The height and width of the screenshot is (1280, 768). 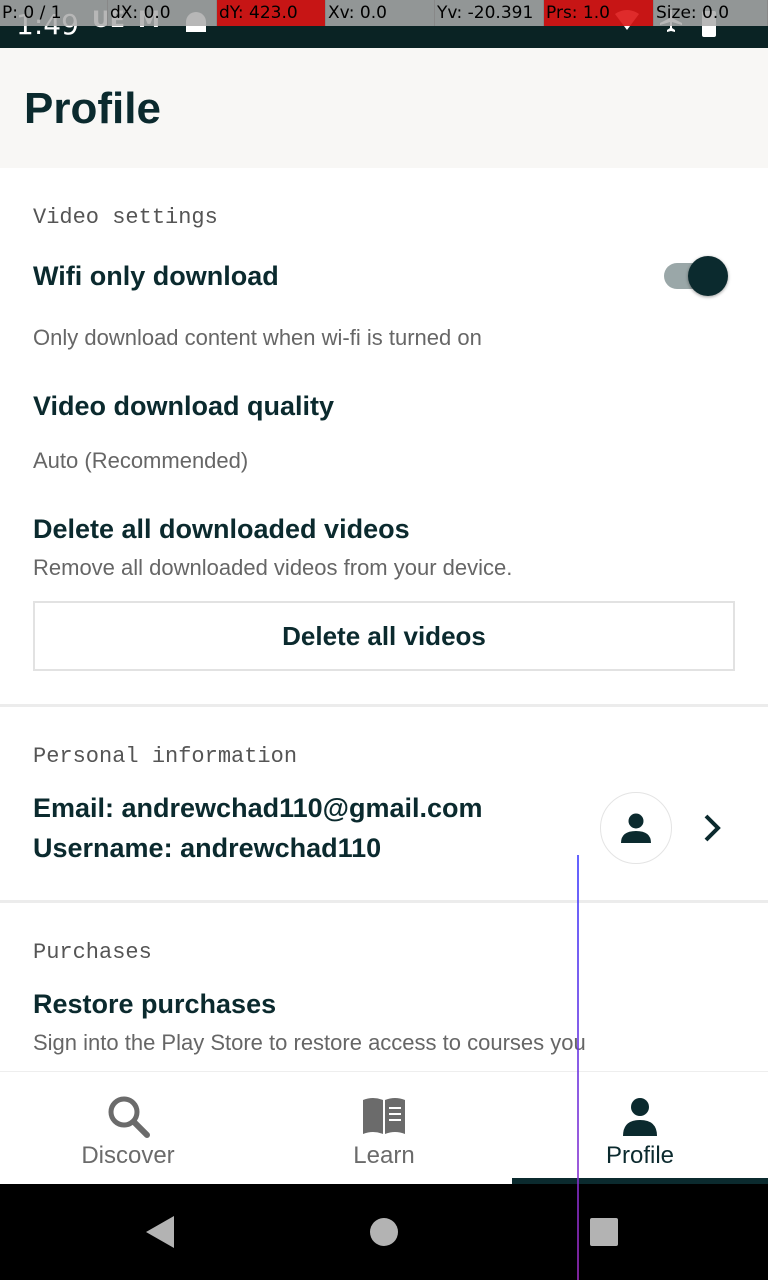 I want to click on video-download-quality-title: Video download quality, so click(x=183, y=406).